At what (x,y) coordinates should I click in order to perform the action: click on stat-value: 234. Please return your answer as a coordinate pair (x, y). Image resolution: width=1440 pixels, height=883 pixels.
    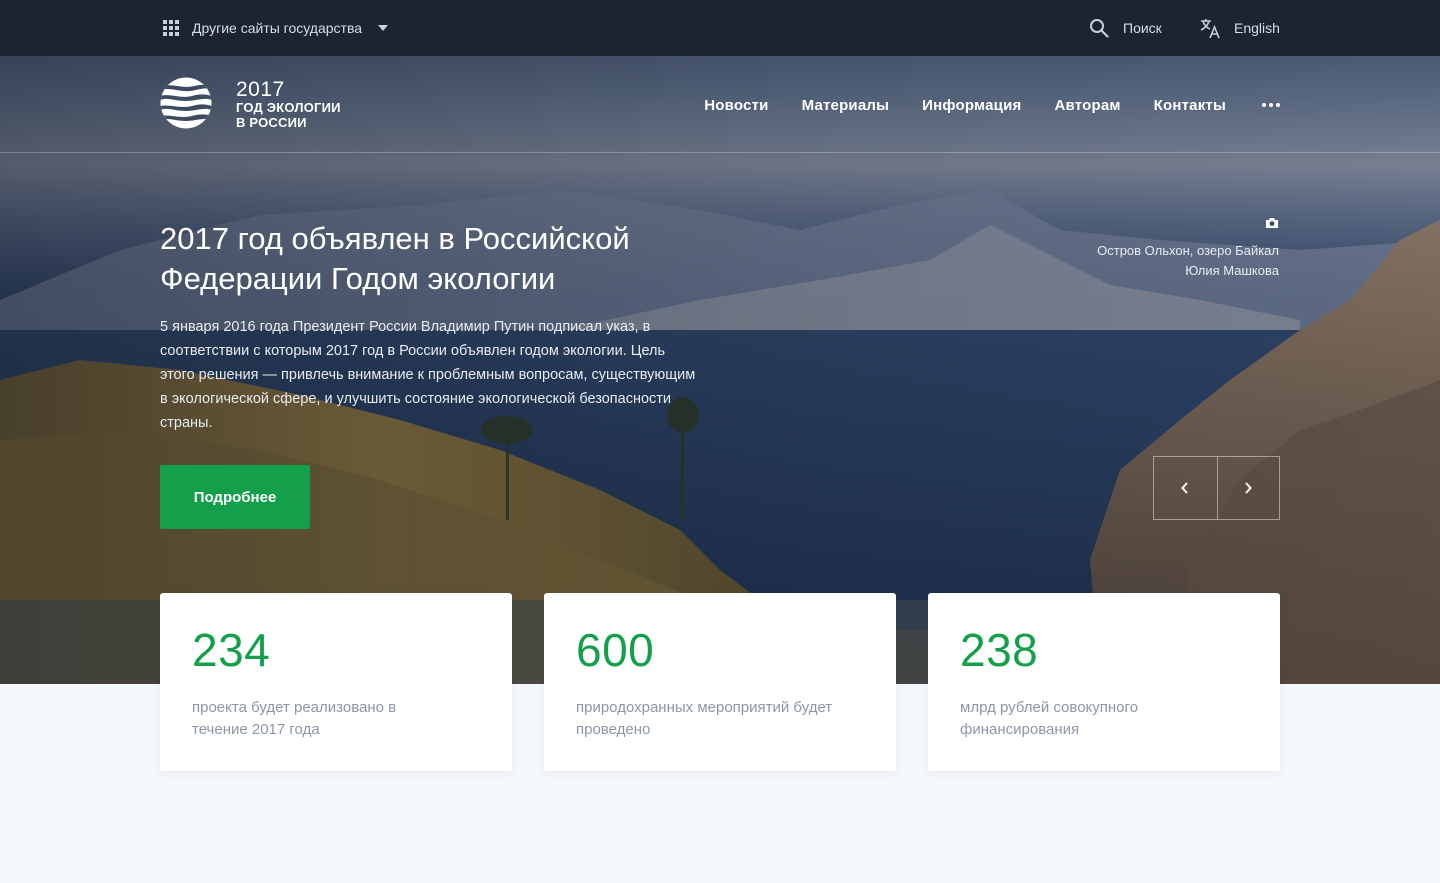
    Looking at the image, I should click on (231, 650).